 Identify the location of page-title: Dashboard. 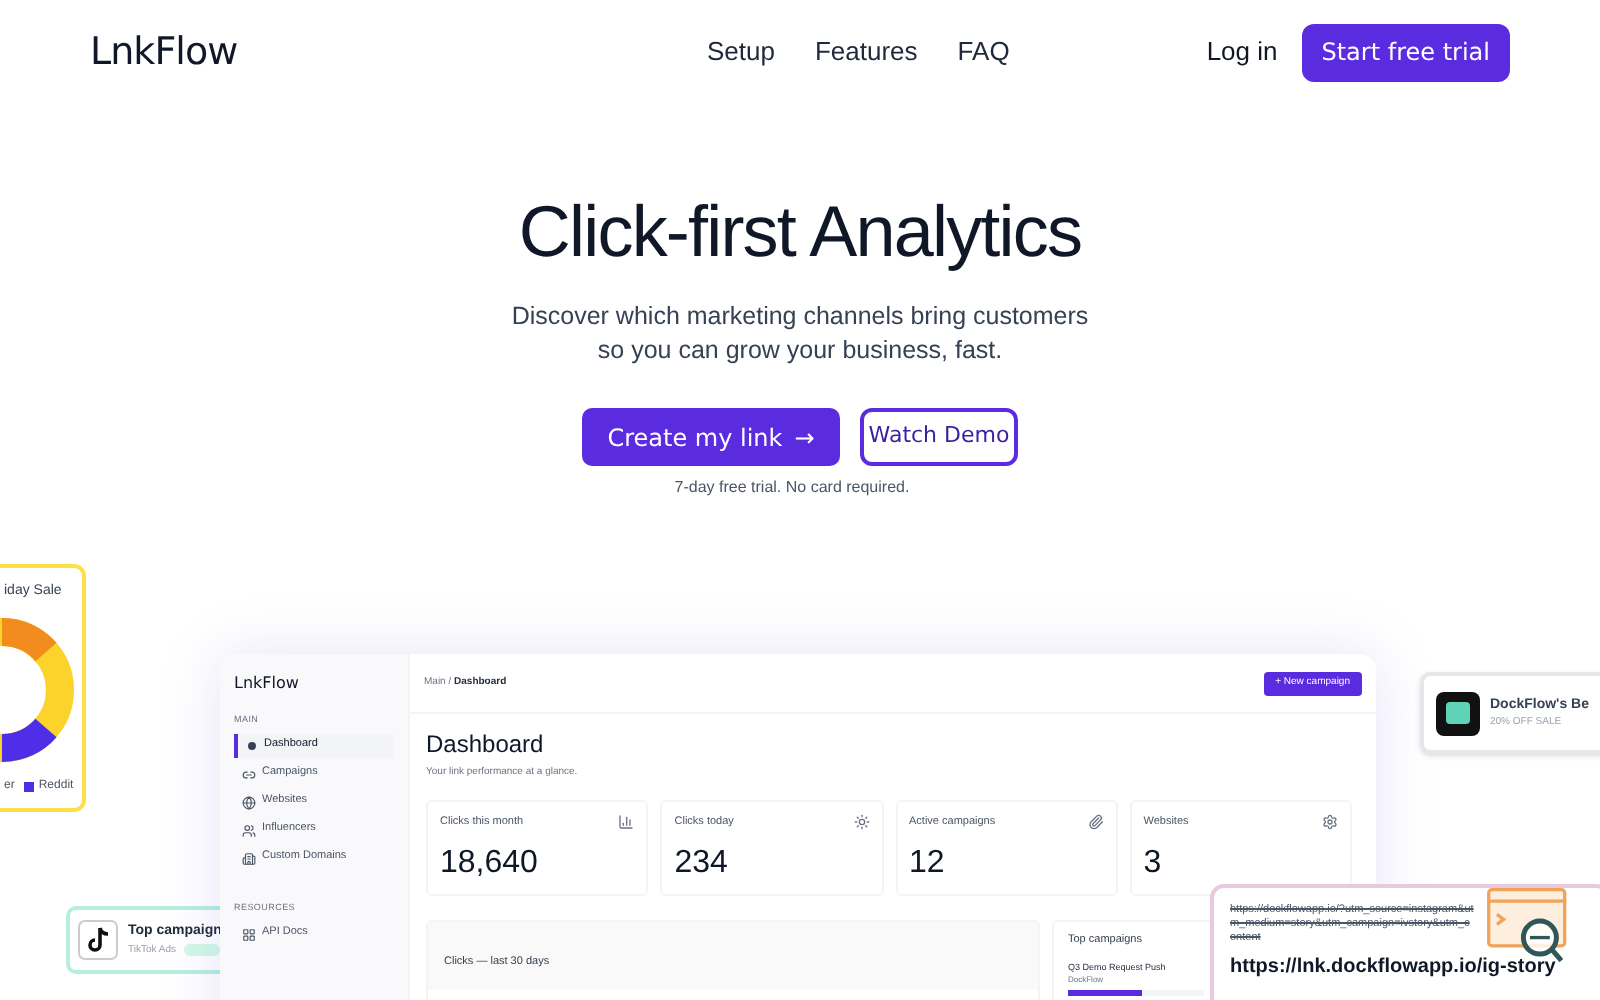
(486, 745).